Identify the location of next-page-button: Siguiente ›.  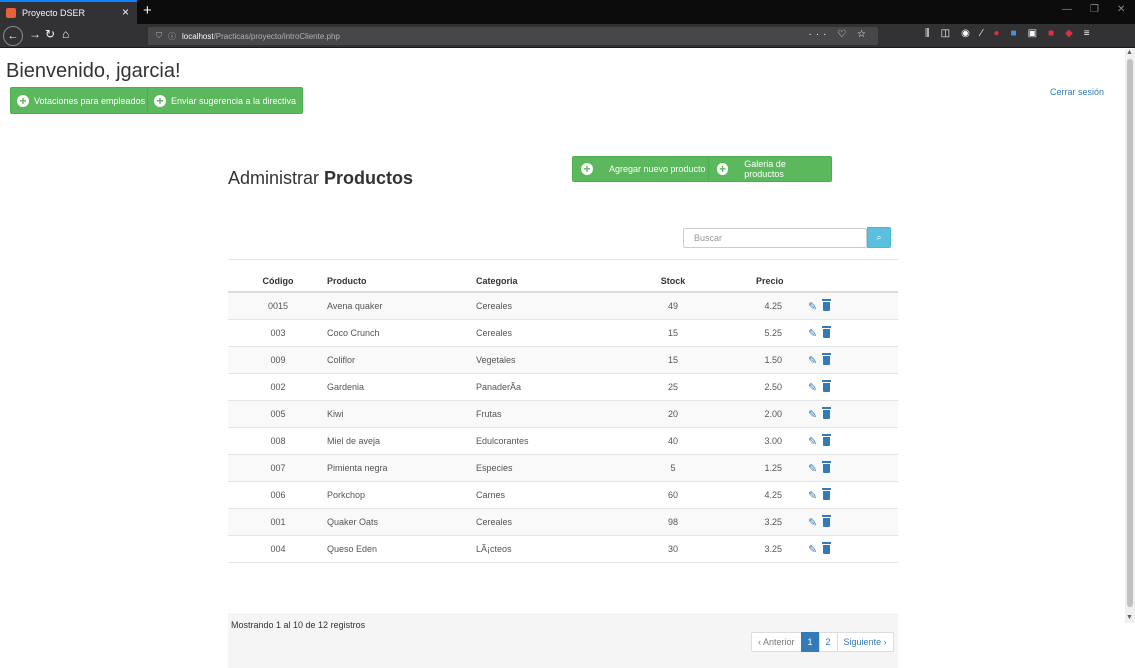
(865, 642).